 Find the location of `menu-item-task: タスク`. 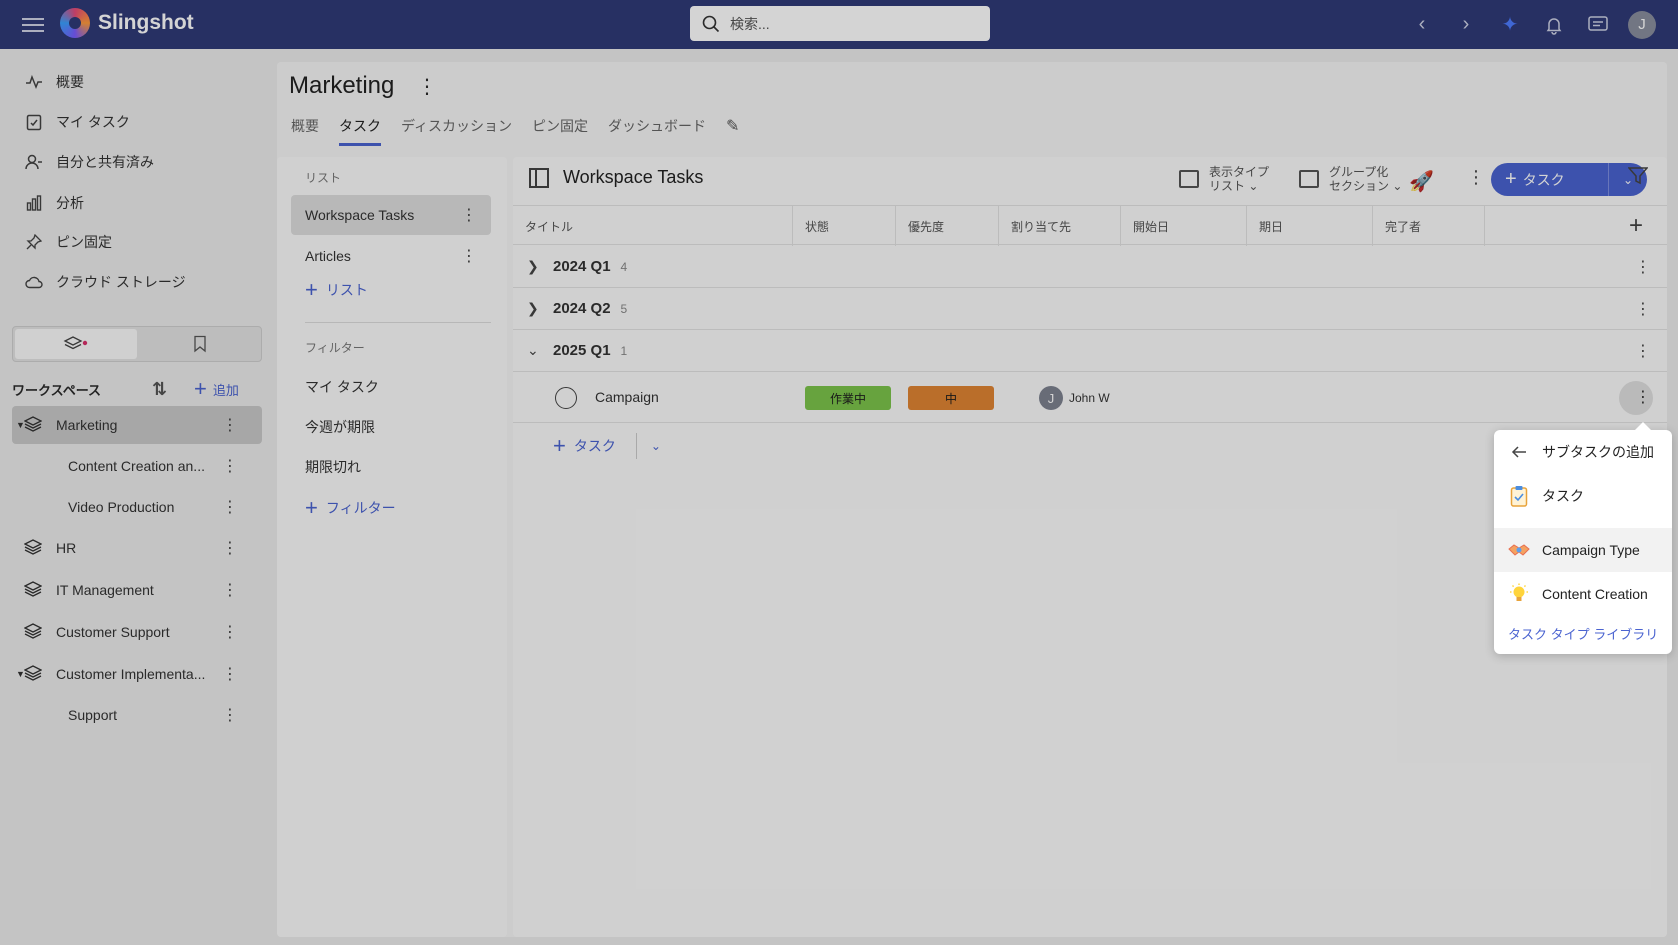

menu-item-task: タスク is located at coordinates (1583, 496).